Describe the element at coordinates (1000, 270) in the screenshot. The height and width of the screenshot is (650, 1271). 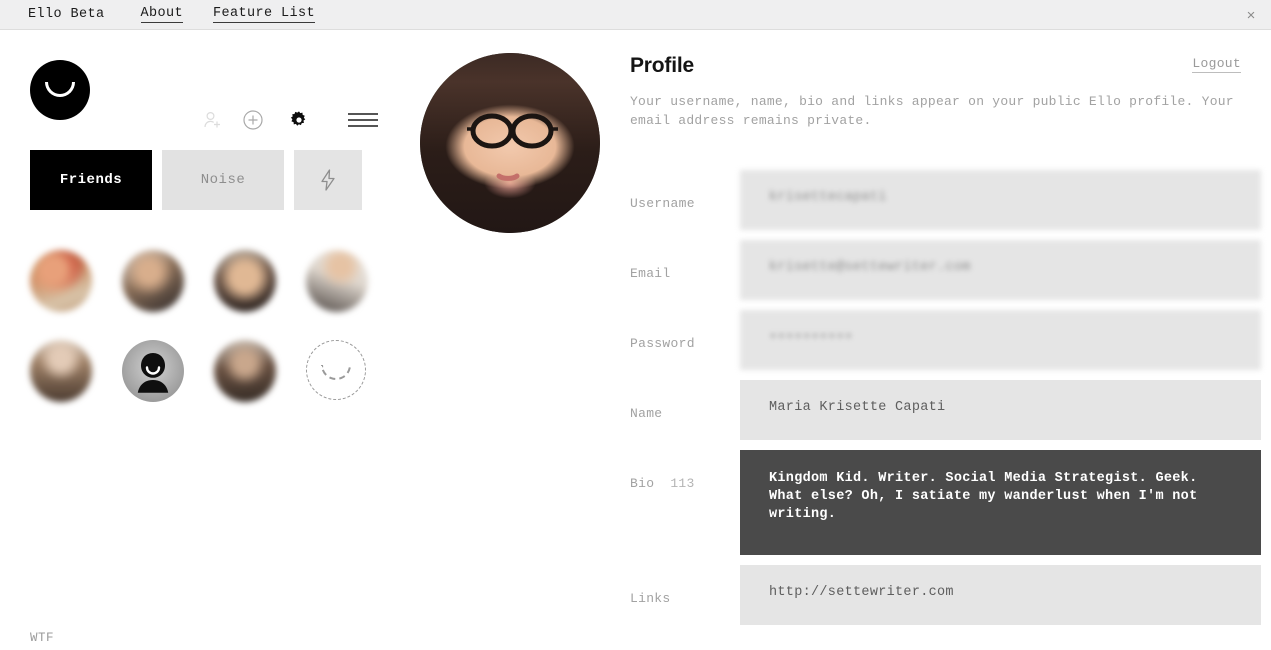
I see `email-field: krisette@settewriter.com` at that location.